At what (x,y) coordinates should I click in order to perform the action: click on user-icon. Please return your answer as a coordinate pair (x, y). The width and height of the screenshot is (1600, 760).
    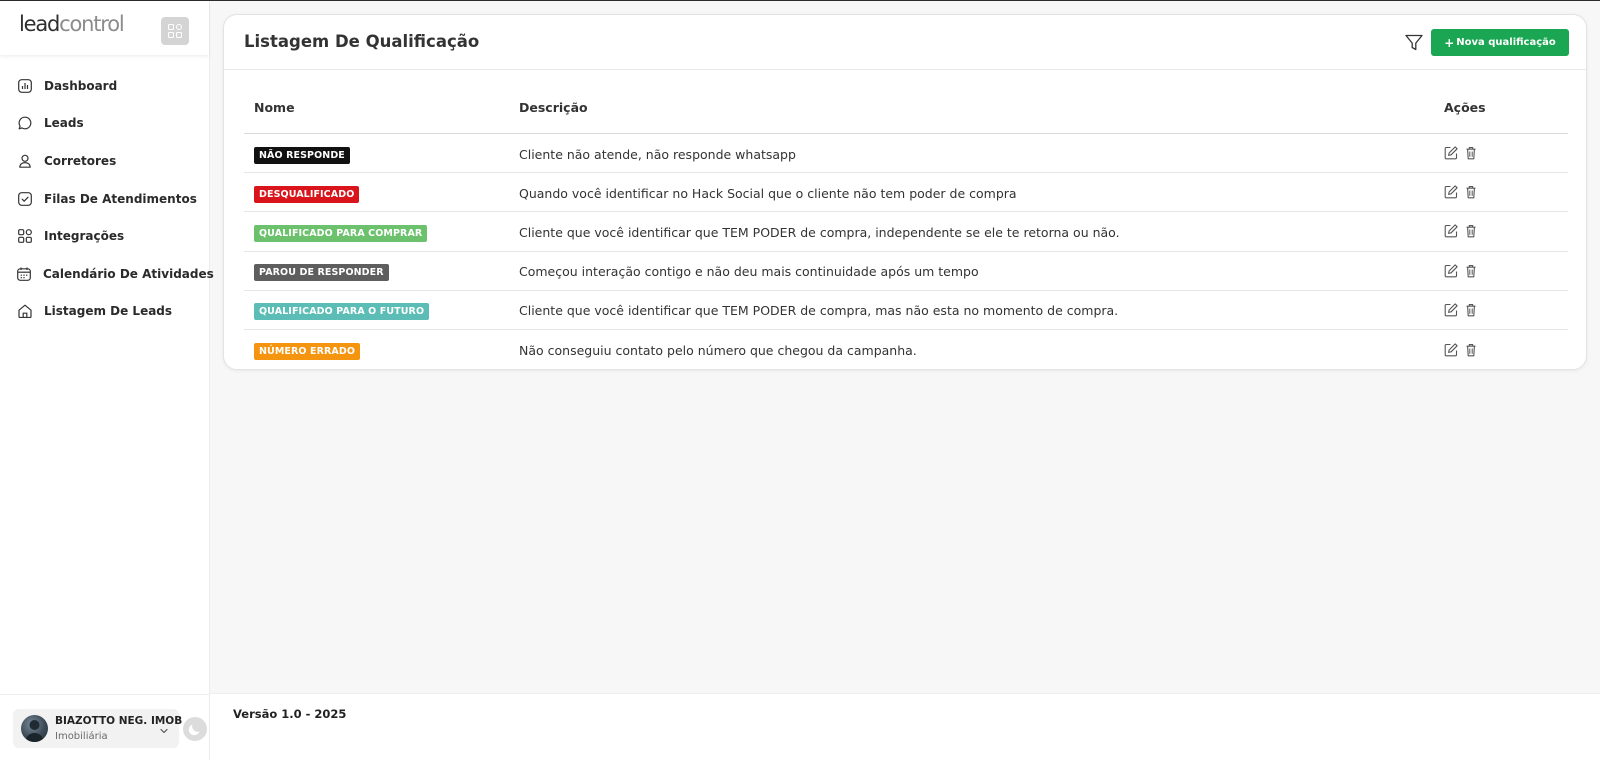
    Looking at the image, I should click on (24, 160).